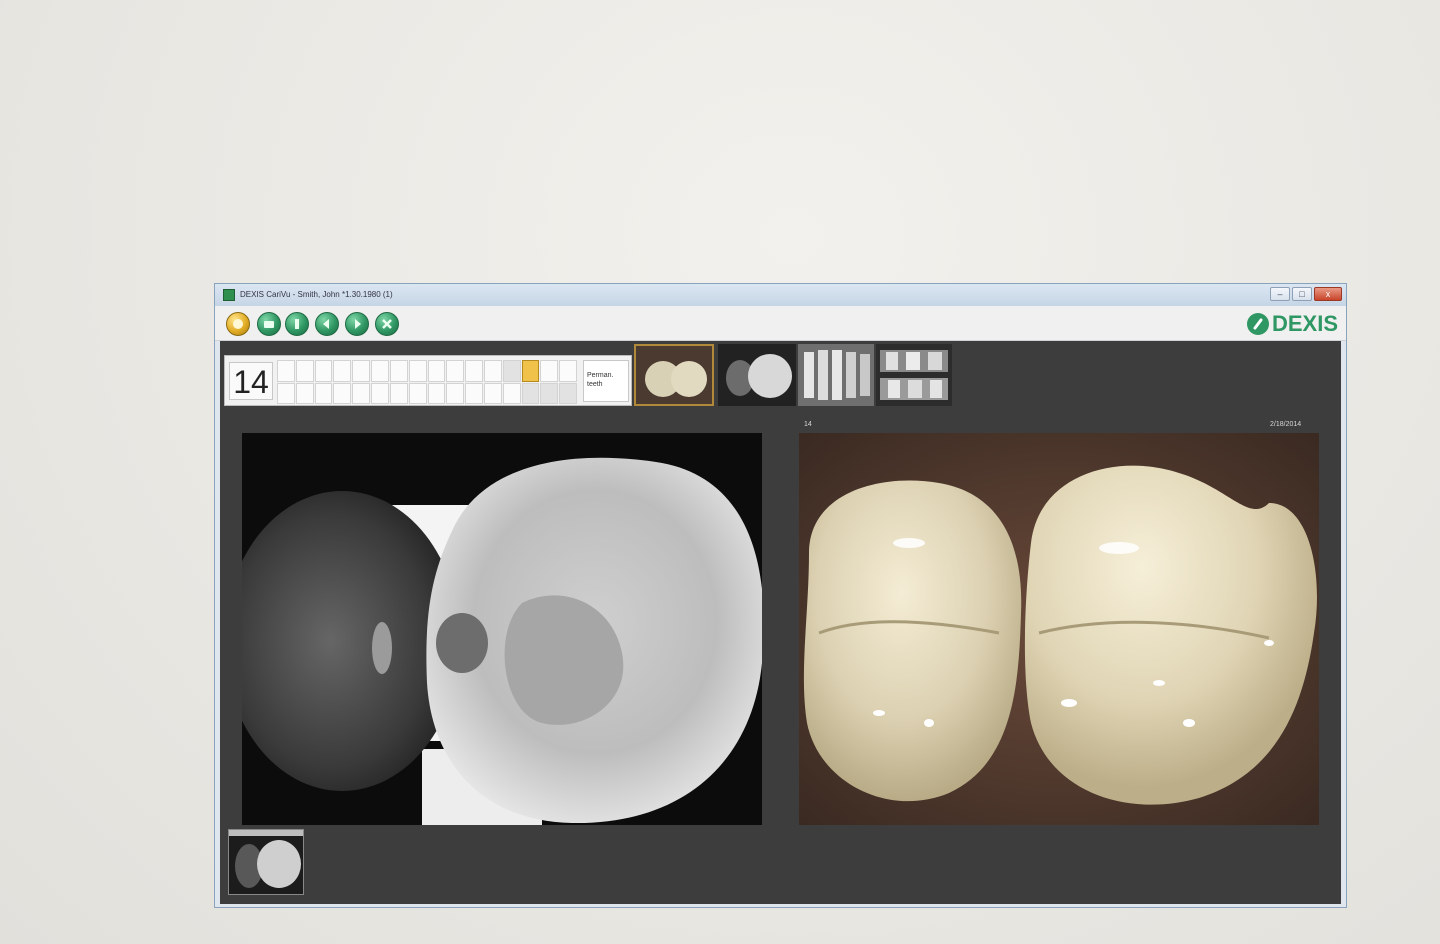 The height and width of the screenshot is (944, 1440). I want to click on xray-anterior-thumbnail, so click(836, 375).